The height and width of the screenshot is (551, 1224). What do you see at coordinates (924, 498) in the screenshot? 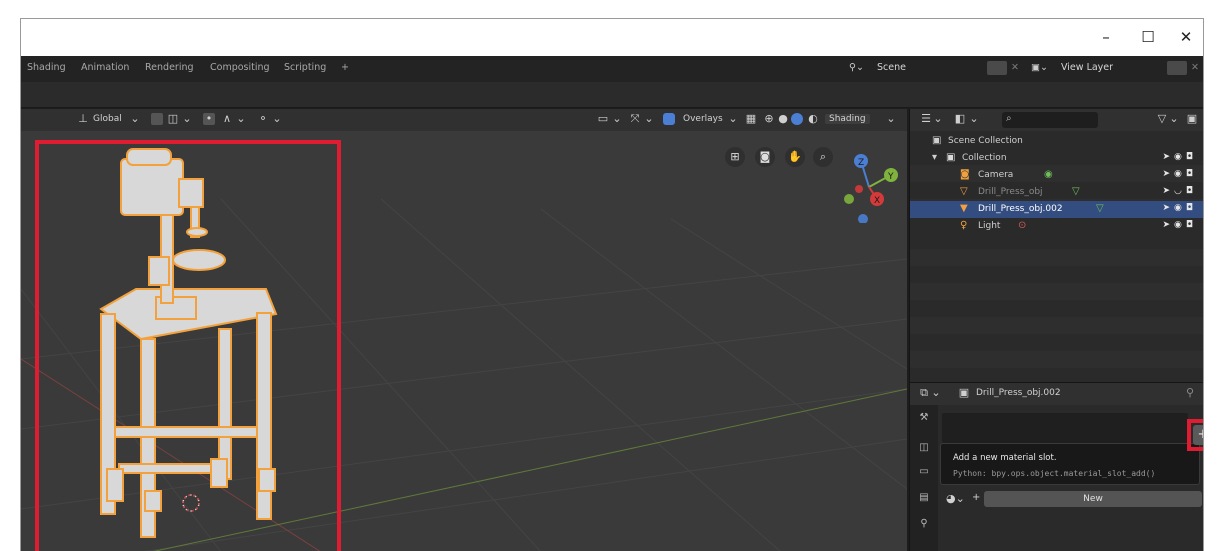
I see `view-layer-tab-icon: ▤` at bounding box center [924, 498].